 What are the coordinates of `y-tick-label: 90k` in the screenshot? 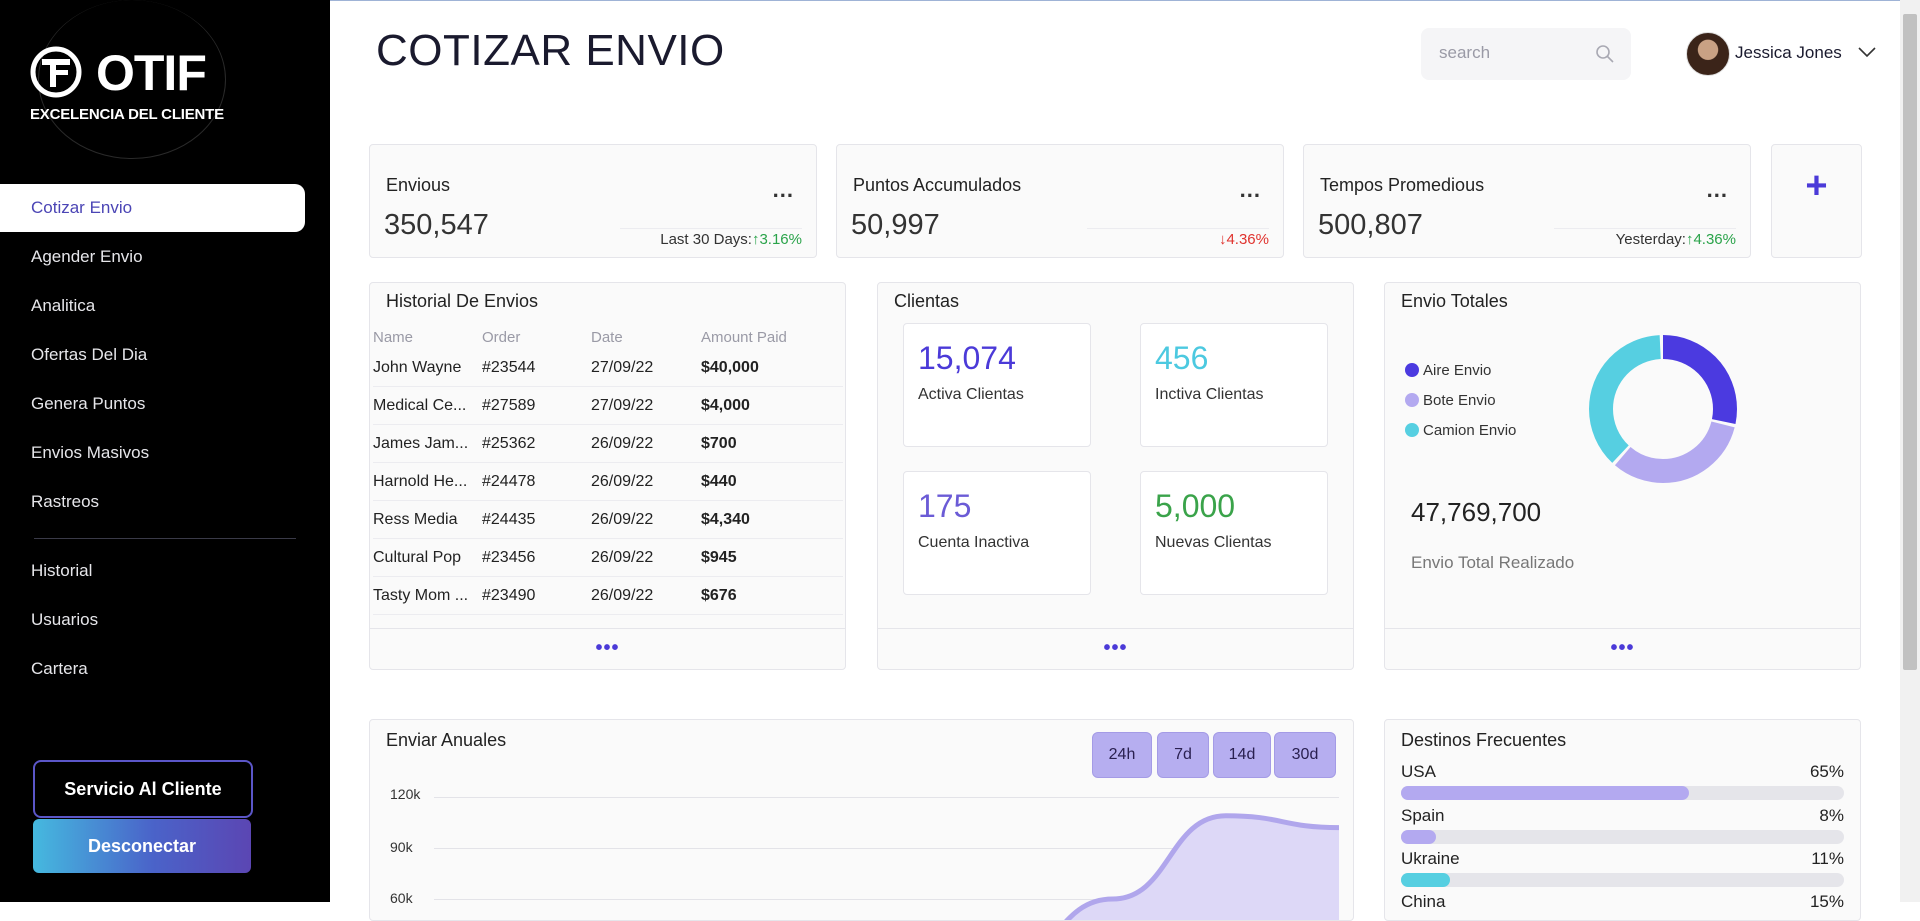 It's located at (401, 847).